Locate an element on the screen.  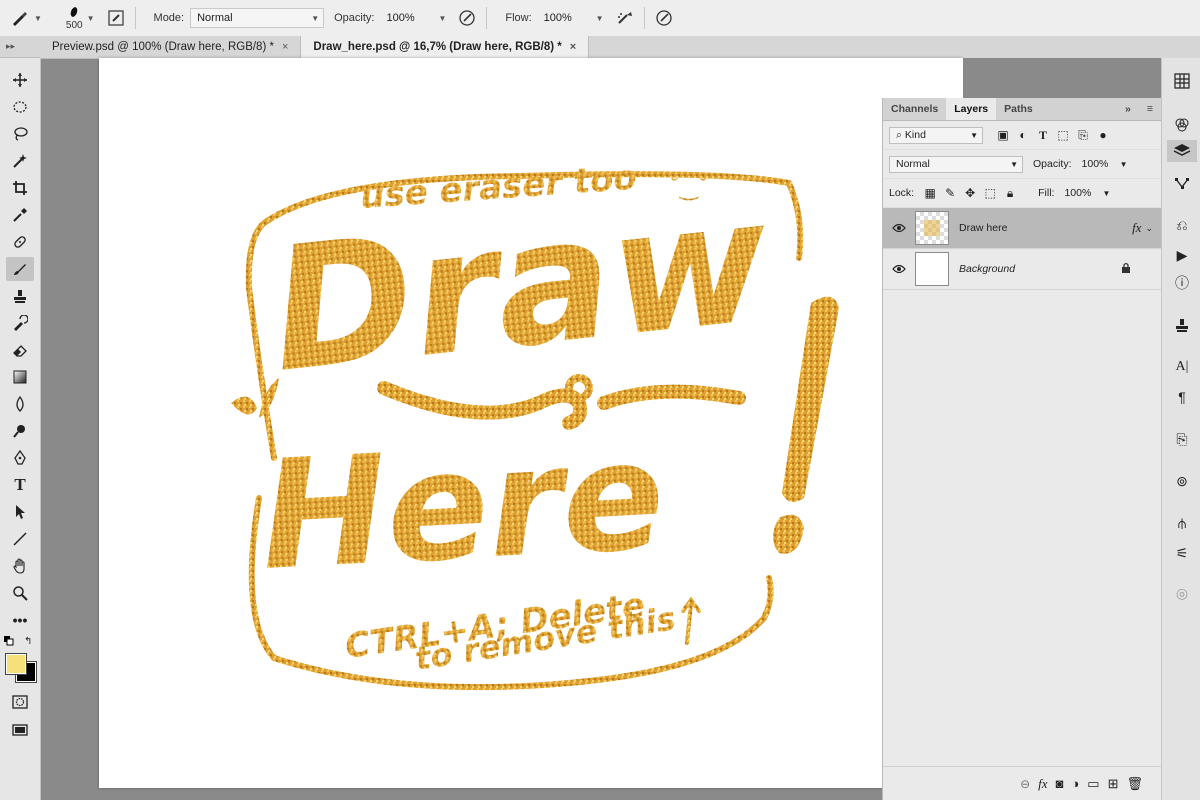
pressure-opacity-icon is located at coordinates (467, 18).